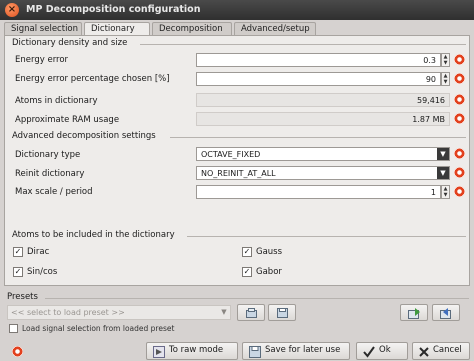 This screenshot has height=361, width=474. Describe the element at coordinates (43, 29) in the screenshot. I see `tab-signal-selection: Signal selection` at that location.